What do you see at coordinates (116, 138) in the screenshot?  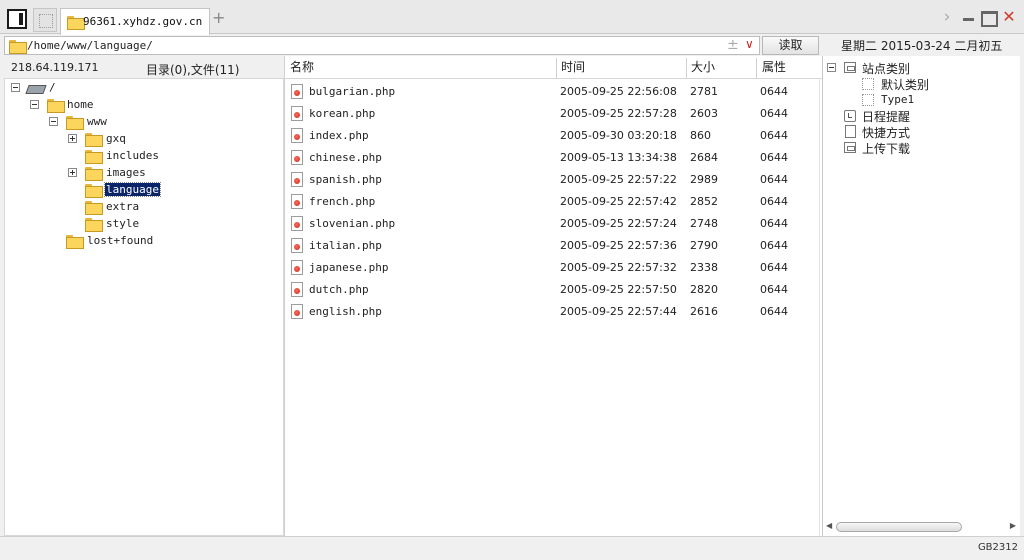 I see `tree-item-label: gxq` at bounding box center [116, 138].